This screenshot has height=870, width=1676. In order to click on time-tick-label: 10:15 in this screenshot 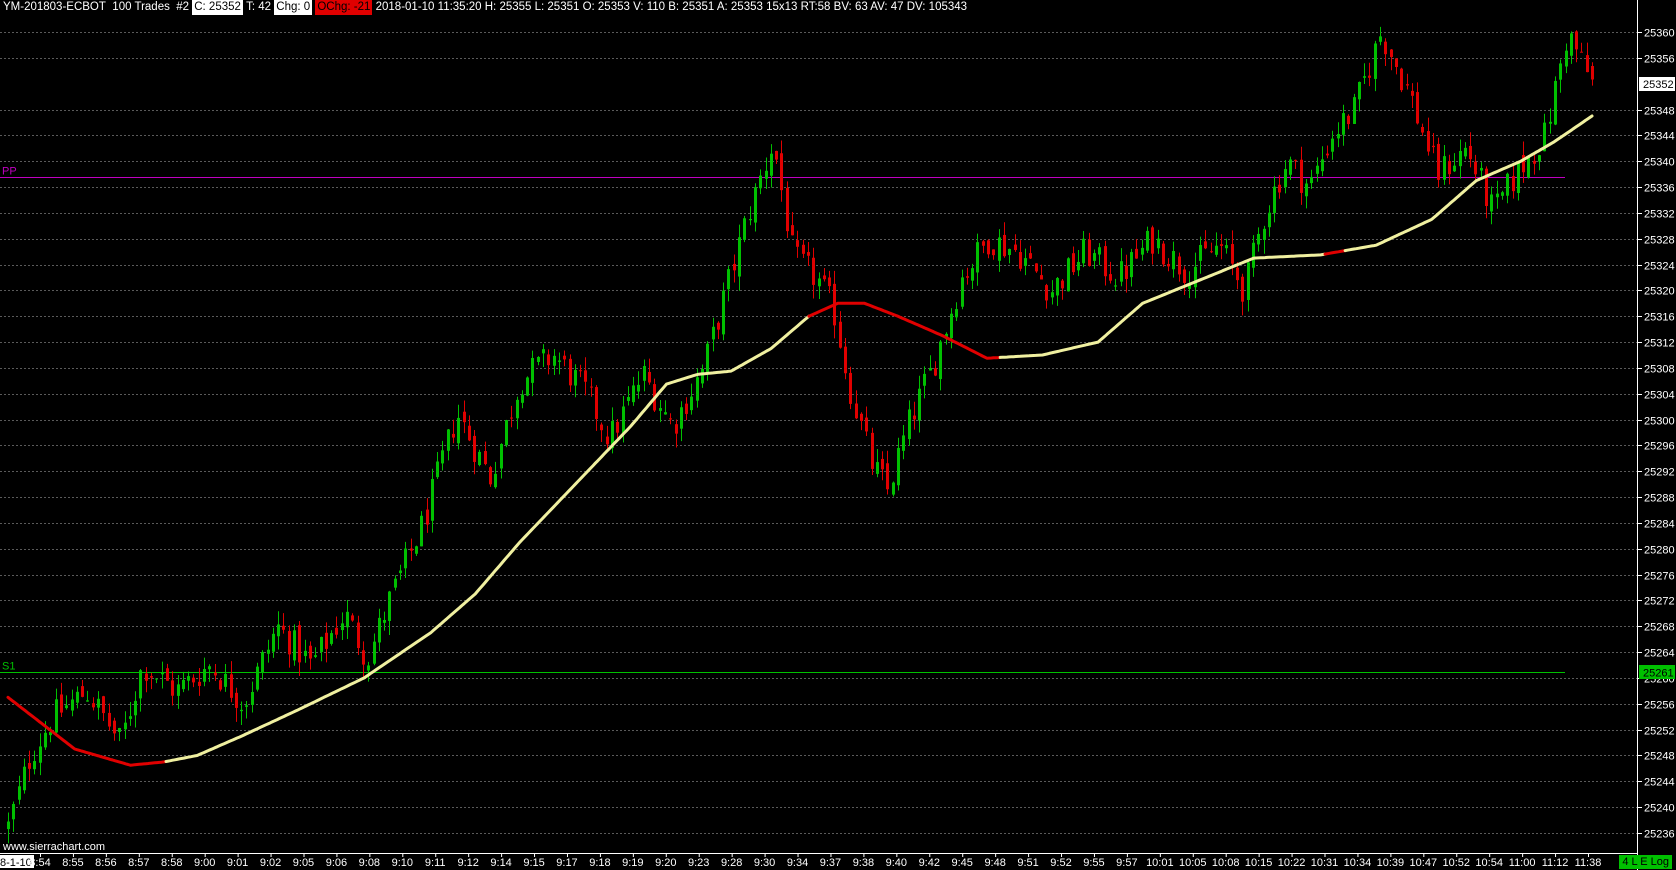, I will do `click(1259, 863)`.